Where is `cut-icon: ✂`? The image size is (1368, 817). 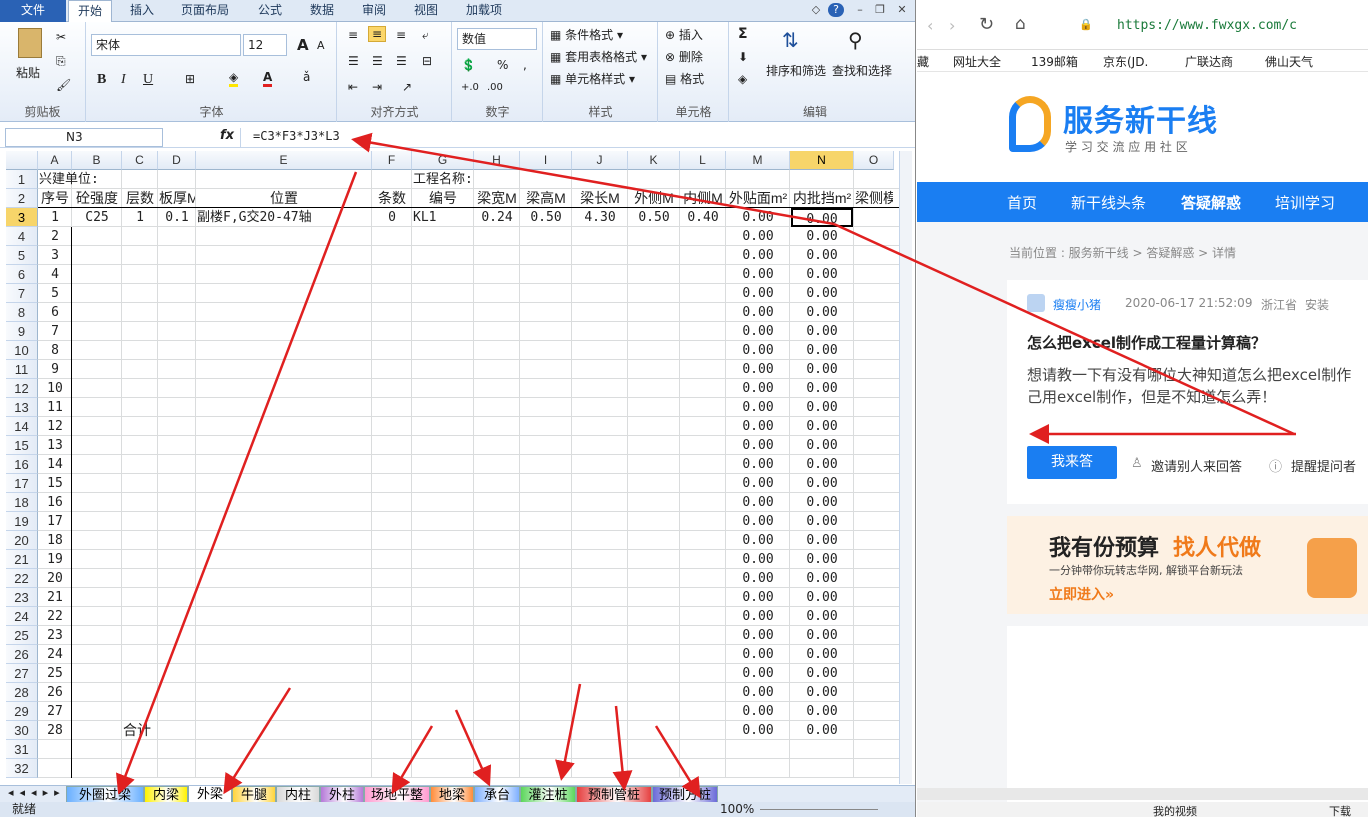
cut-icon: ✂ is located at coordinates (61, 37).